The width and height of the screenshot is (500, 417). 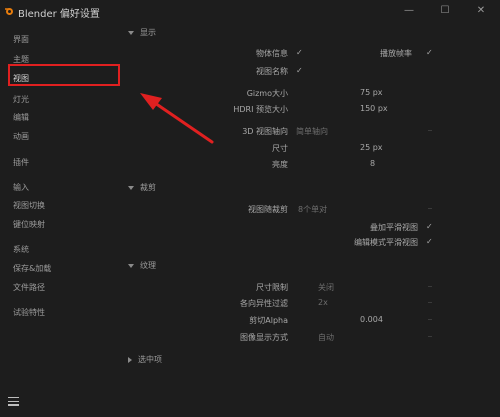 I want to click on hdri-preview-label: HDRI 预览大小, so click(x=260, y=109).